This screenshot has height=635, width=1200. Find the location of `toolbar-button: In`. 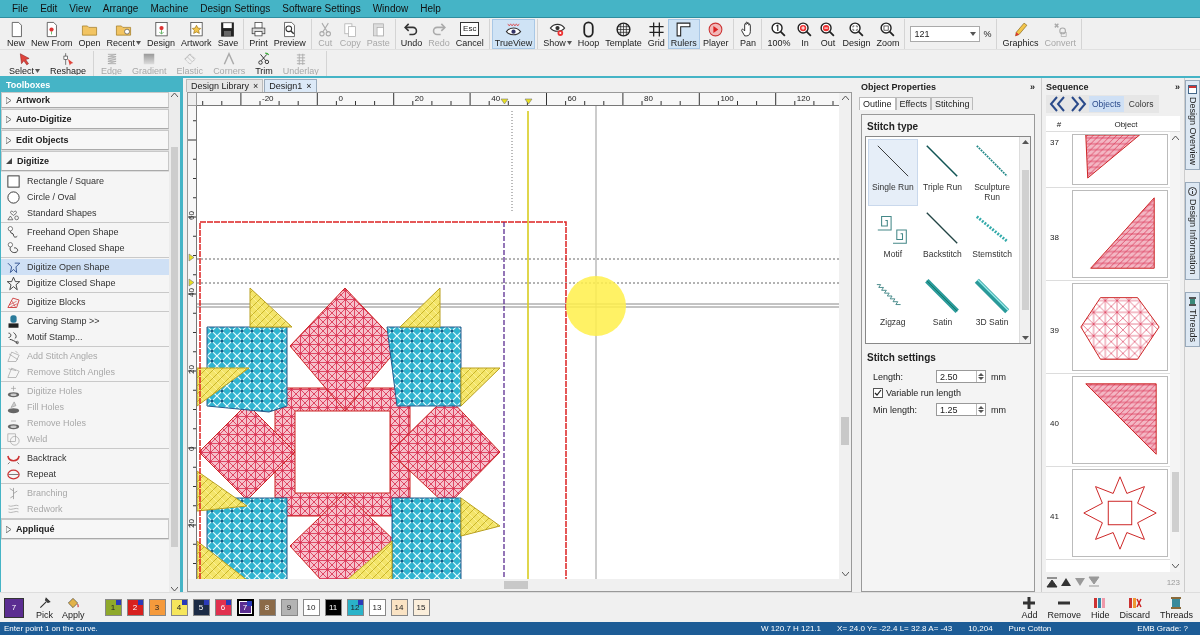

toolbar-button: In is located at coordinates (805, 34).